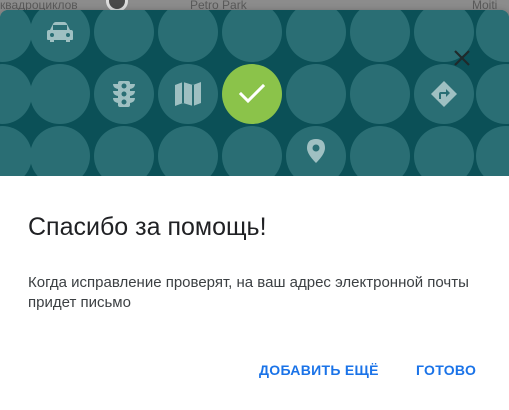 The width and height of the screenshot is (509, 410). What do you see at coordinates (147, 227) in the screenshot?
I see `dialog-title: Спасибо за помощь!` at bounding box center [147, 227].